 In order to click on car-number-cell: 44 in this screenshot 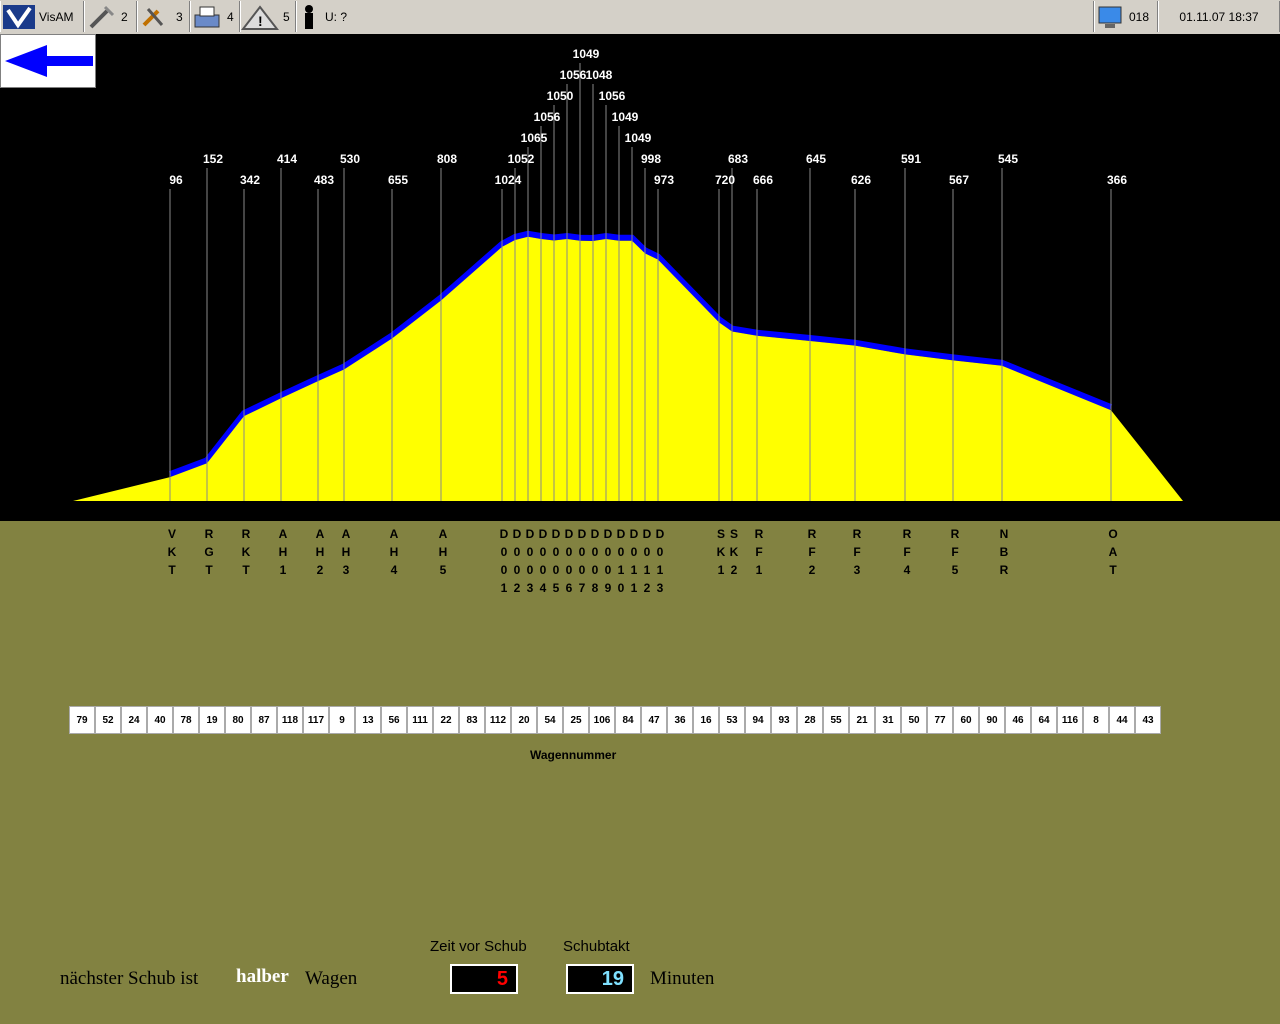, I will do `click(1122, 720)`.